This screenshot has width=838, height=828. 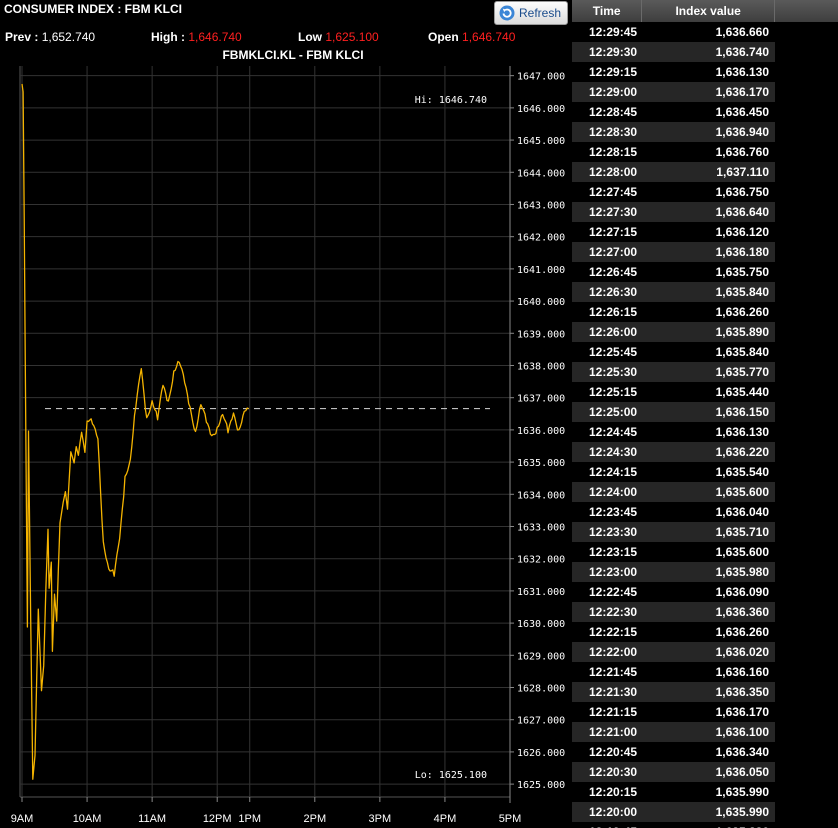 What do you see at coordinates (613, 572) in the screenshot?
I see `time-cell: 12:23:00` at bounding box center [613, 572].